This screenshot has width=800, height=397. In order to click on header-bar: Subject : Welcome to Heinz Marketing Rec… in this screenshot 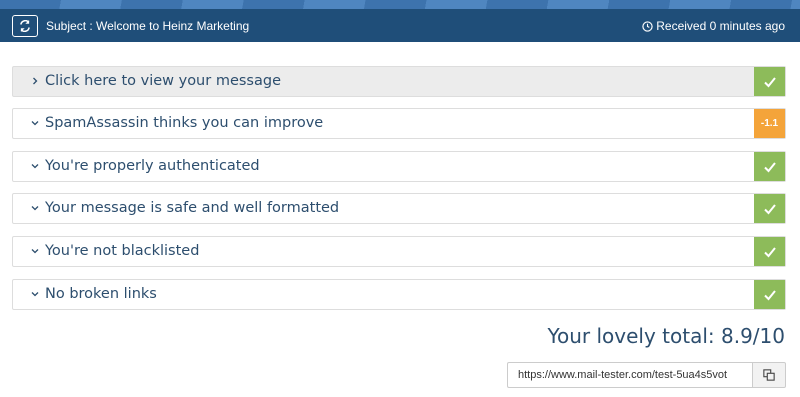, I will do `click(400, 21)`.